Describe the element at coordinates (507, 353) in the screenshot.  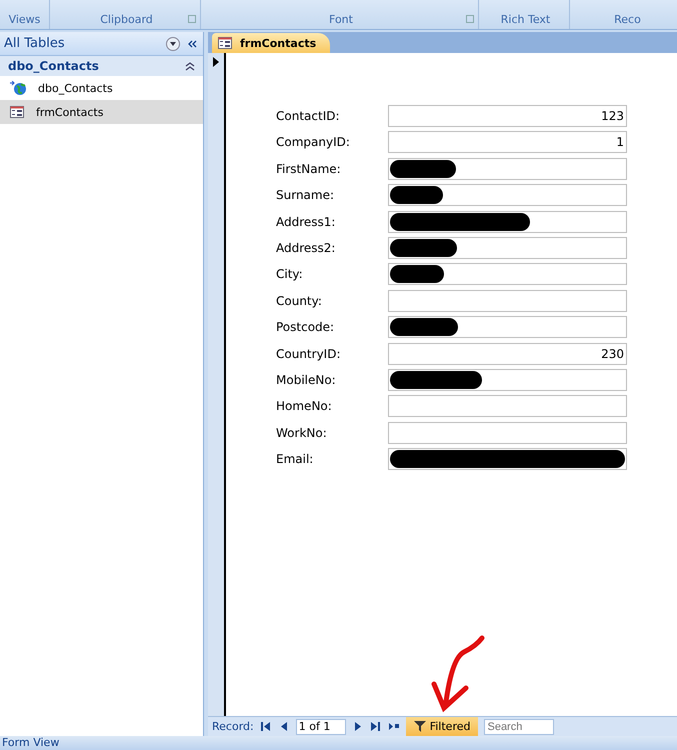
I see `text-field: 230` at that location.